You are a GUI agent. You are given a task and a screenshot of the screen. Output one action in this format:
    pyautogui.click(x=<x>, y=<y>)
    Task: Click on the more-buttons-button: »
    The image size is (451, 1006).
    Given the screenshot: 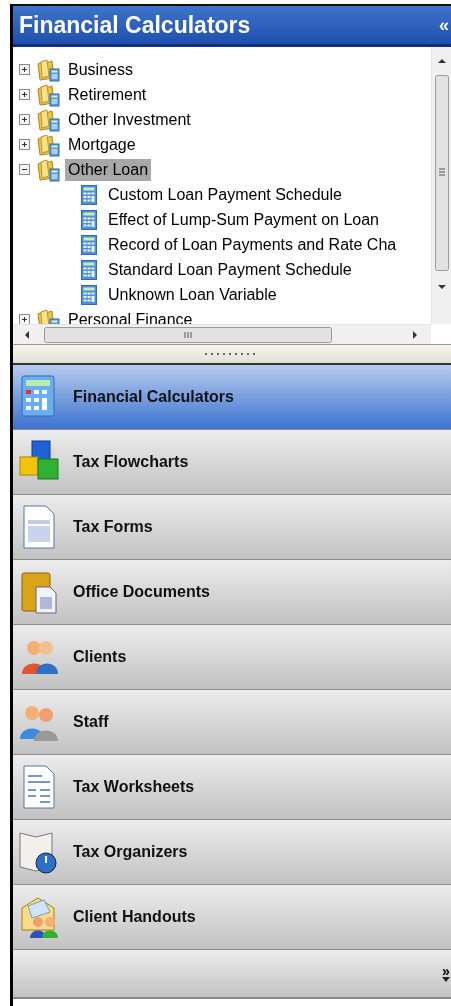 What is the action you would take?
    pyautogui.click(x=446, y=973)
    